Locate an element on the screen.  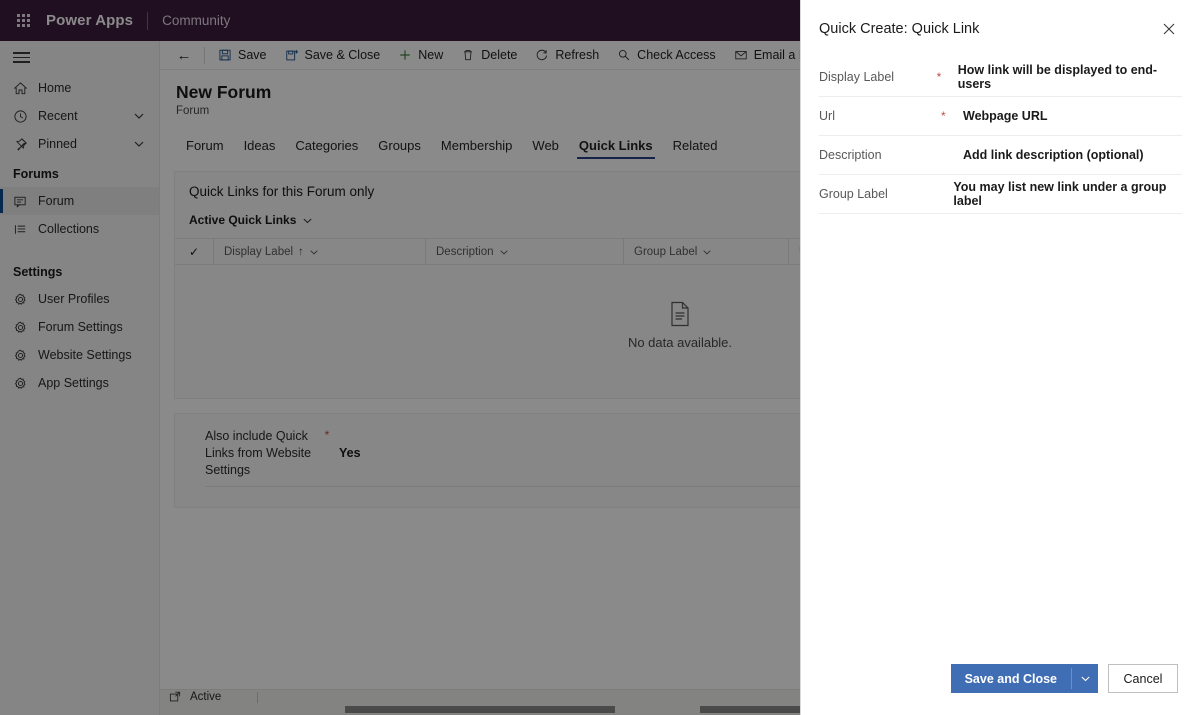
tab-membership: Membership is located at coordinates (477, 148).